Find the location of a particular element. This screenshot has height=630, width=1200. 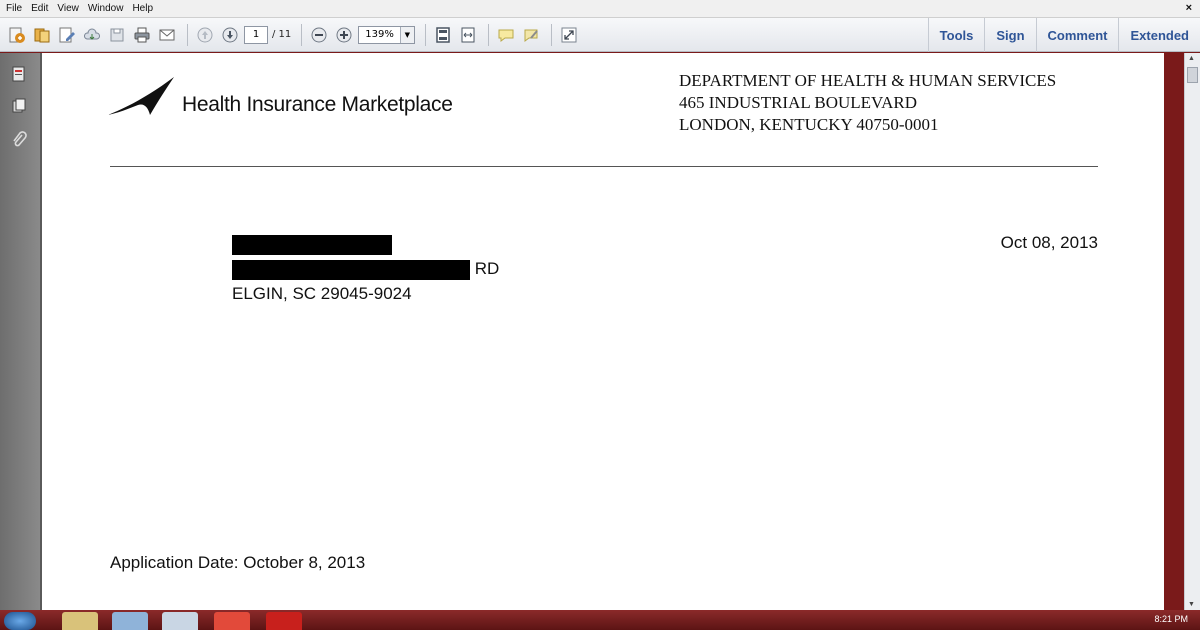

vertical-scrollbar: ▲ ▼ is located at coordinates (1192, 331).